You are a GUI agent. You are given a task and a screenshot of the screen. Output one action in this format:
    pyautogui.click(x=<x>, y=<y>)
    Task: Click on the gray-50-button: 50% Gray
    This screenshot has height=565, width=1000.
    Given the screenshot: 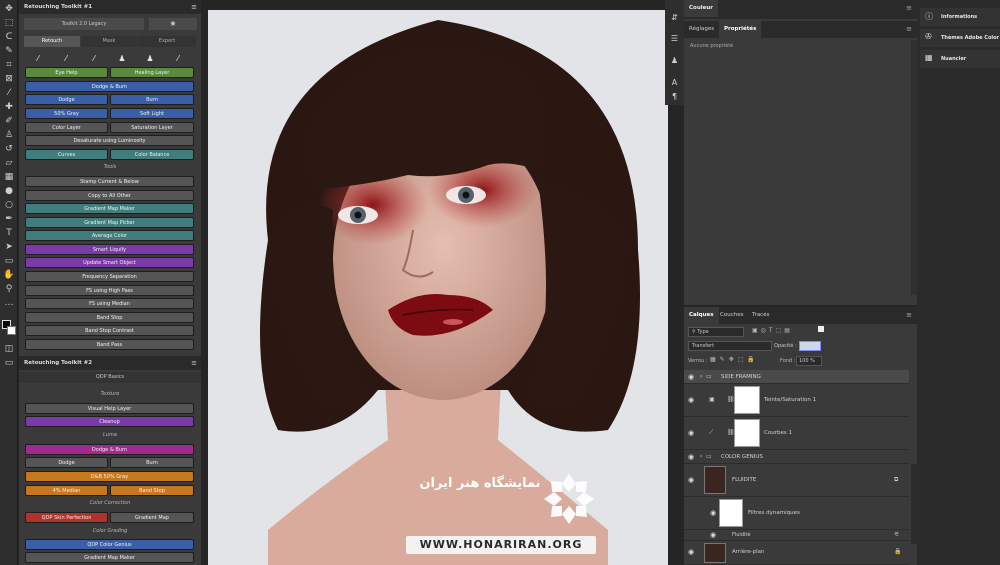 What is the action you would take?
    pyautogui.click(x=66, y=113)
    